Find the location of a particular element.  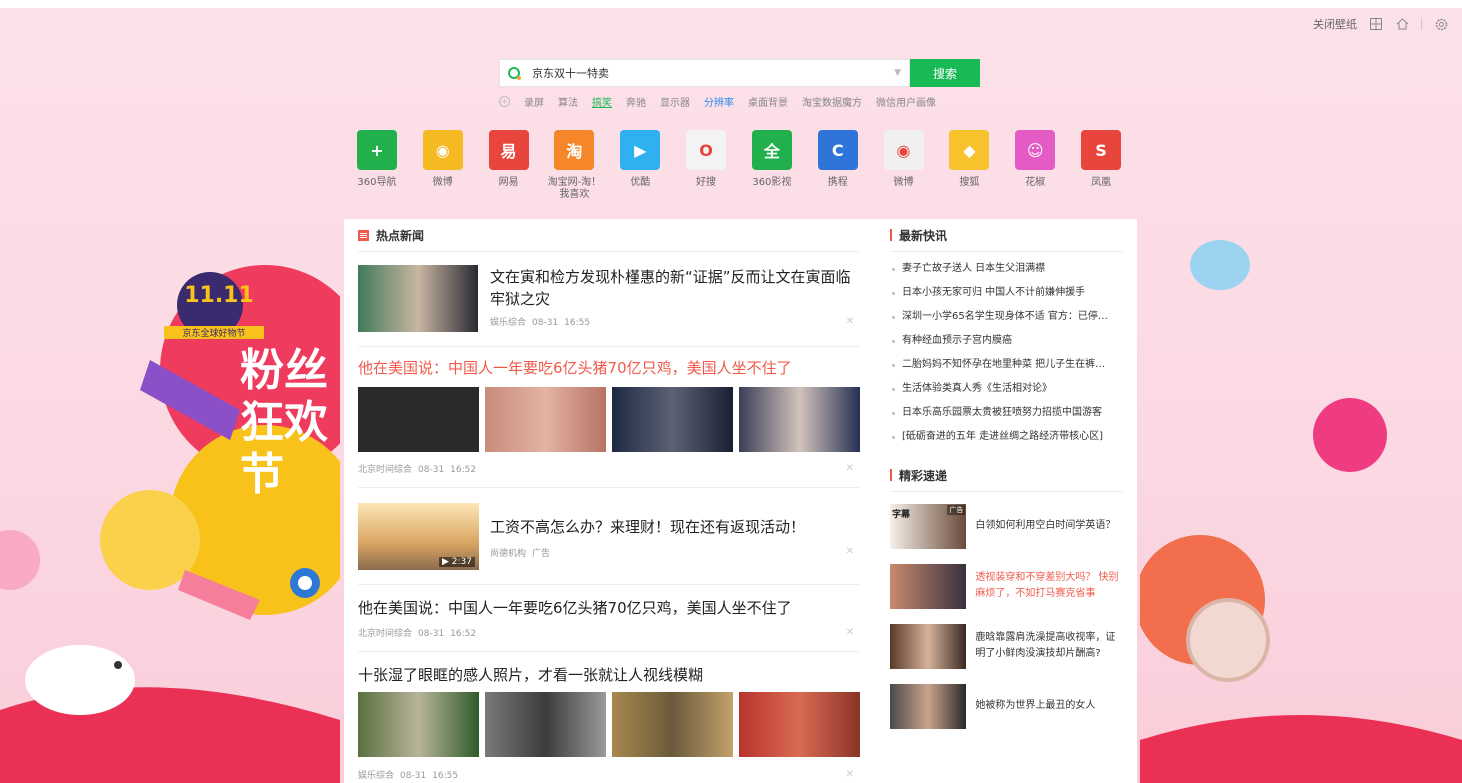

site-label: 花椒 is located at coordinates (1035, 183).